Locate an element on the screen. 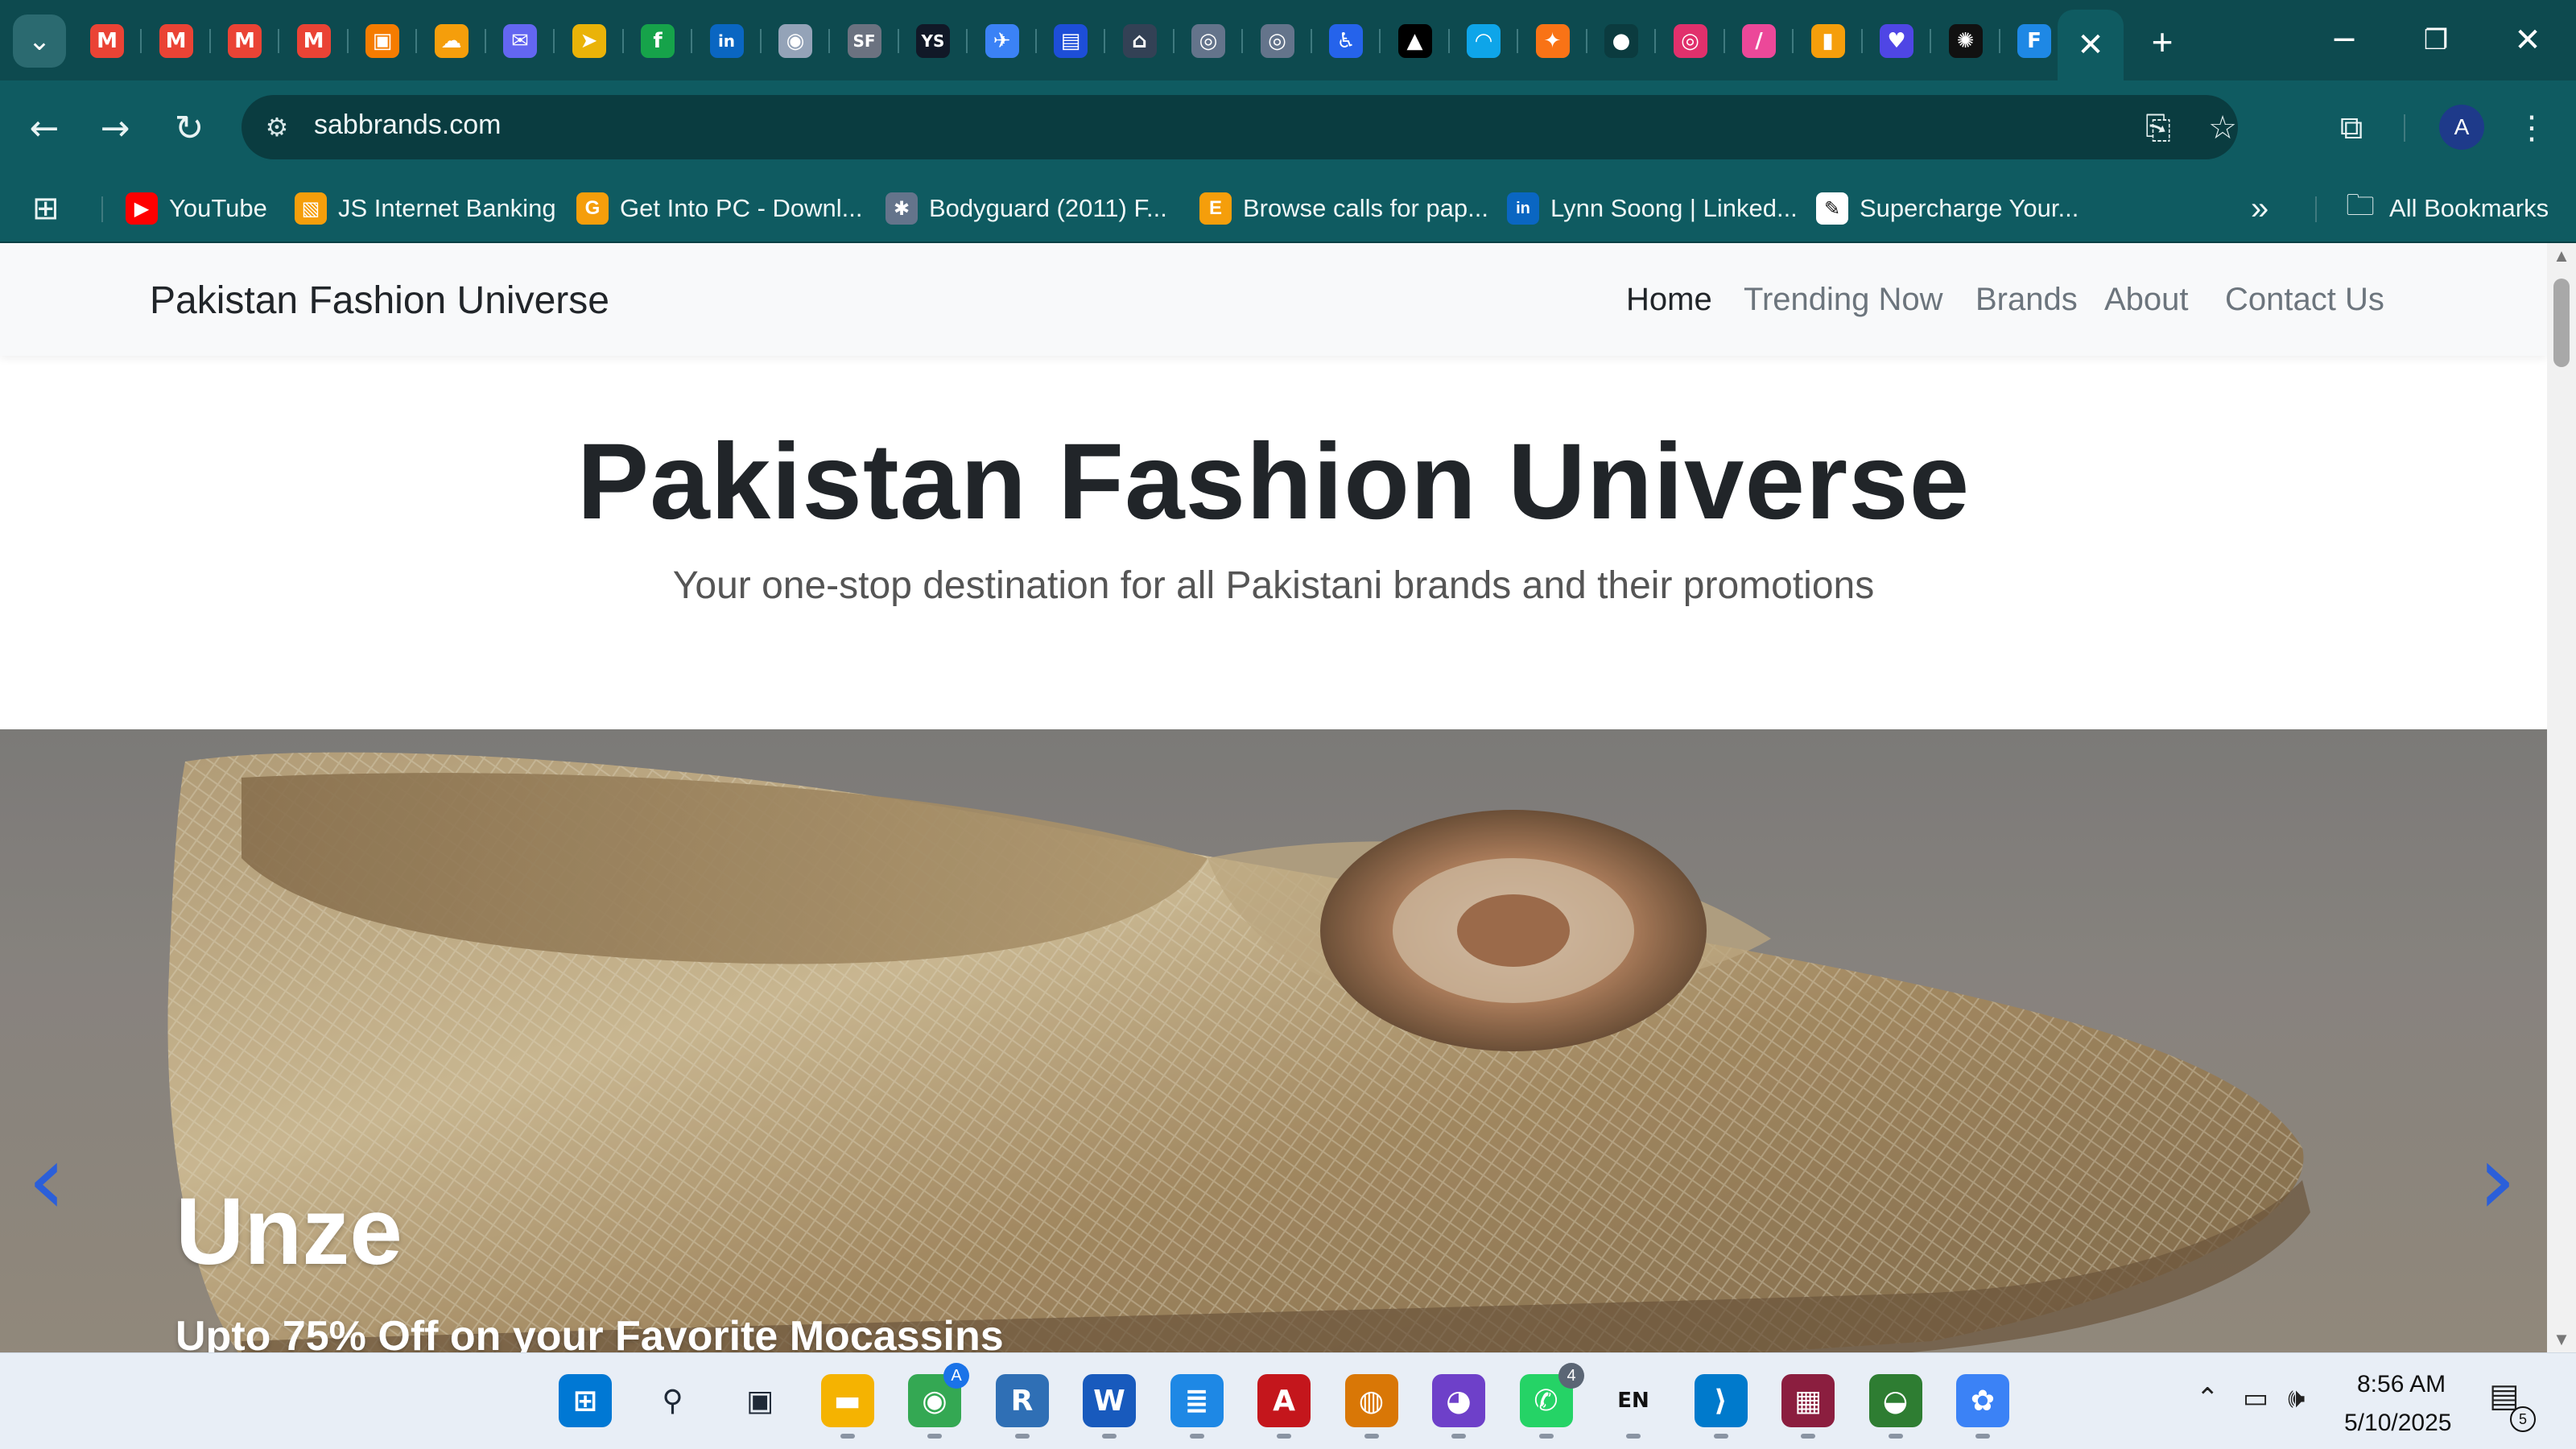 The height and width of the screenshot is (1449, 2576). paint-icon: ✿ is located at coordinates (1982, 1400).